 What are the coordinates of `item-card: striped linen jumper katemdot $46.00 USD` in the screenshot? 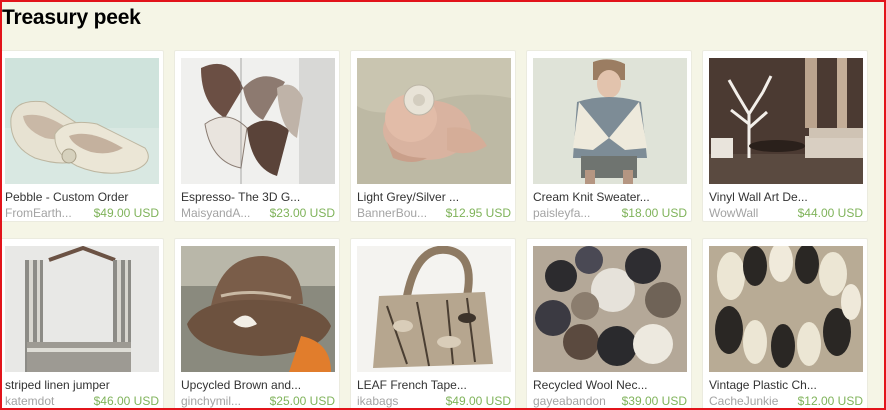 It's located at (83, 323).